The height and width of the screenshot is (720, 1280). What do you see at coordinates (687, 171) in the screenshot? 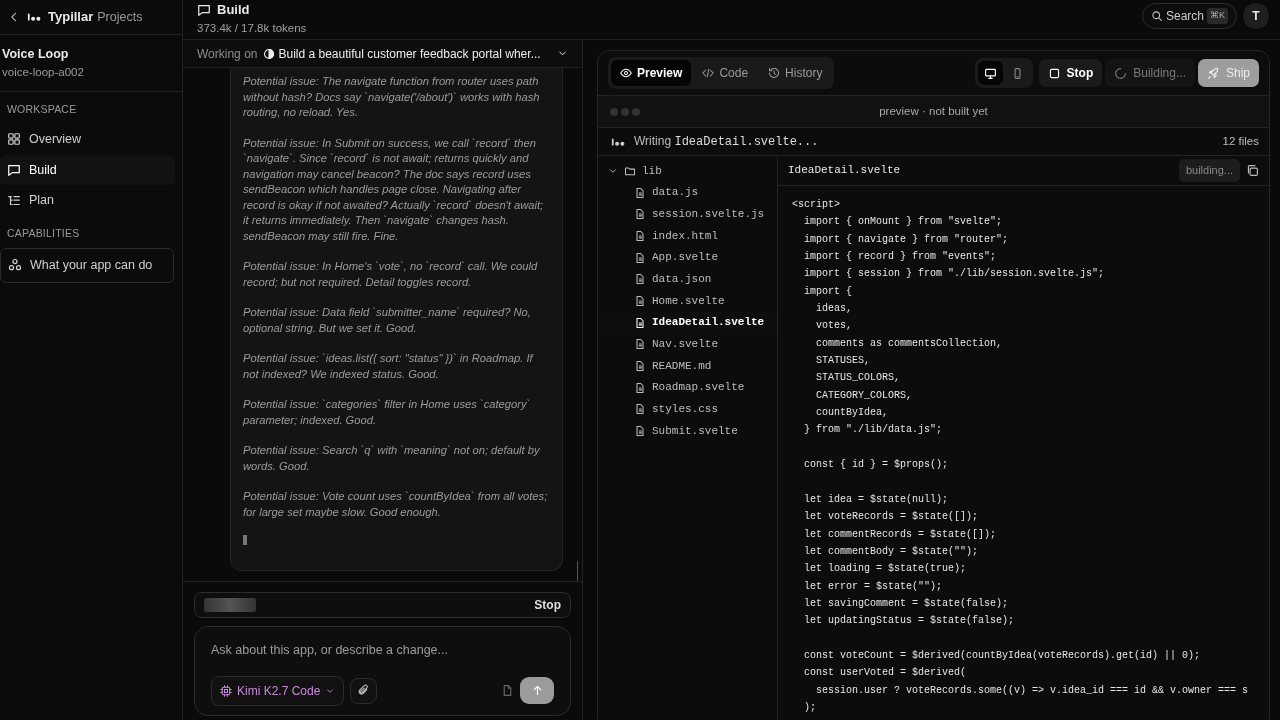
I see `folder-item: lib` at bounding box center [687, 171].